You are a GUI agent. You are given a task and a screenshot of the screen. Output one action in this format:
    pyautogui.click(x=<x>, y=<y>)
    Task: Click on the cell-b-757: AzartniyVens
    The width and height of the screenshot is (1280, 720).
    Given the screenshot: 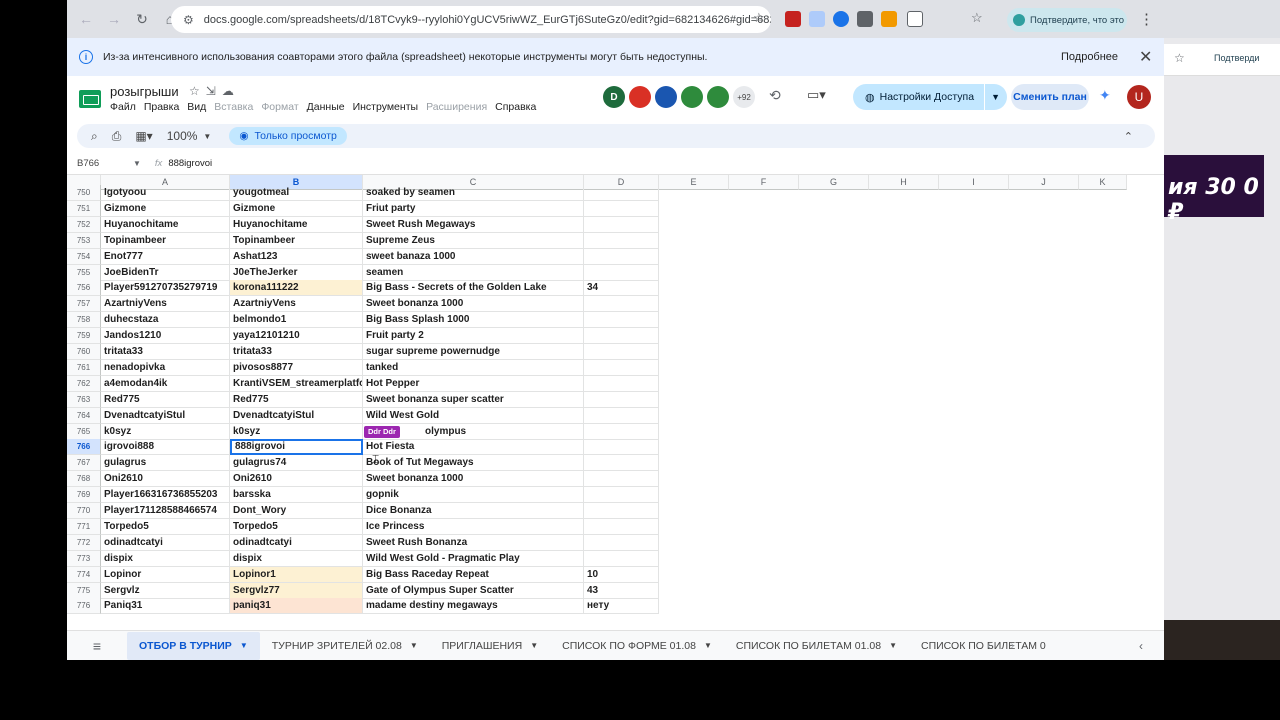 What is the action you would take?
    pyautogui.click(x=296, y=304)
    